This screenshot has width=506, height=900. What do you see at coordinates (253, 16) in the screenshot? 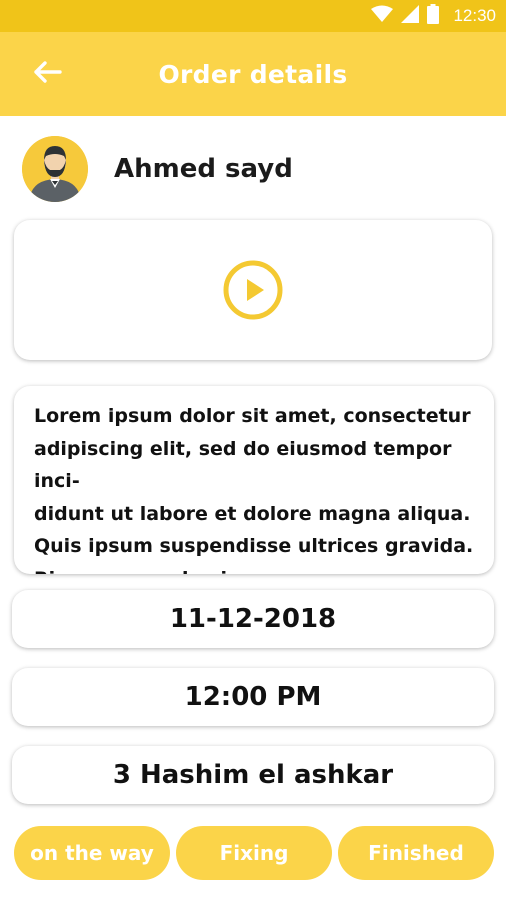
I see `status-bar: 12:30` at bounding box center [253, 16].